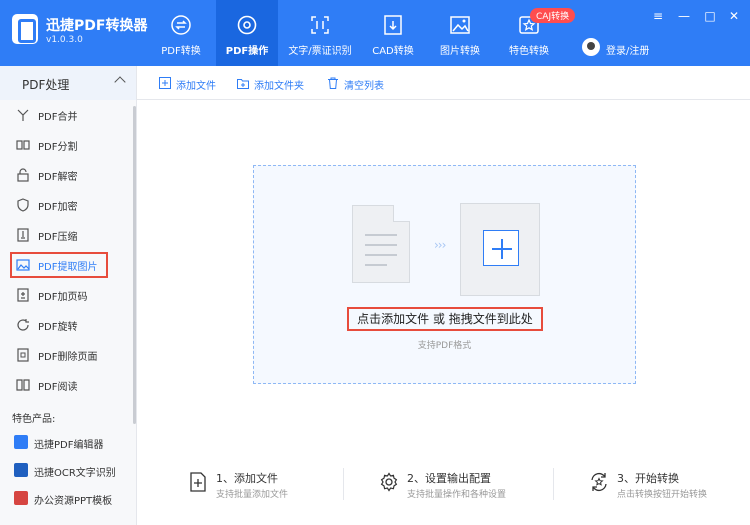  Describe the element at coordinates (23, 385) in the screenshot. I see `book-icon` at that location.